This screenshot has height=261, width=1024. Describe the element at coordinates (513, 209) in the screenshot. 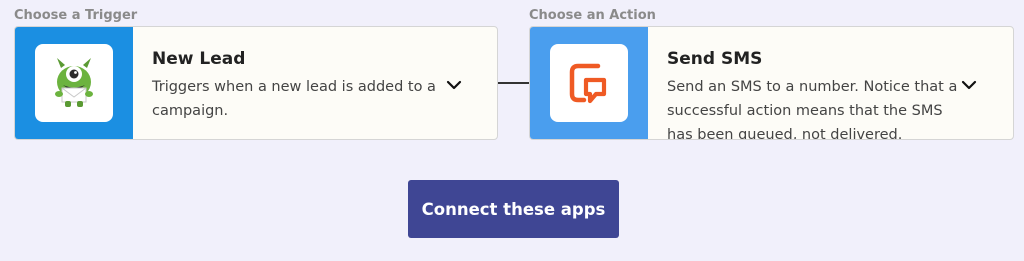

I see `connect-apps-button: Connect these apps` at that location.